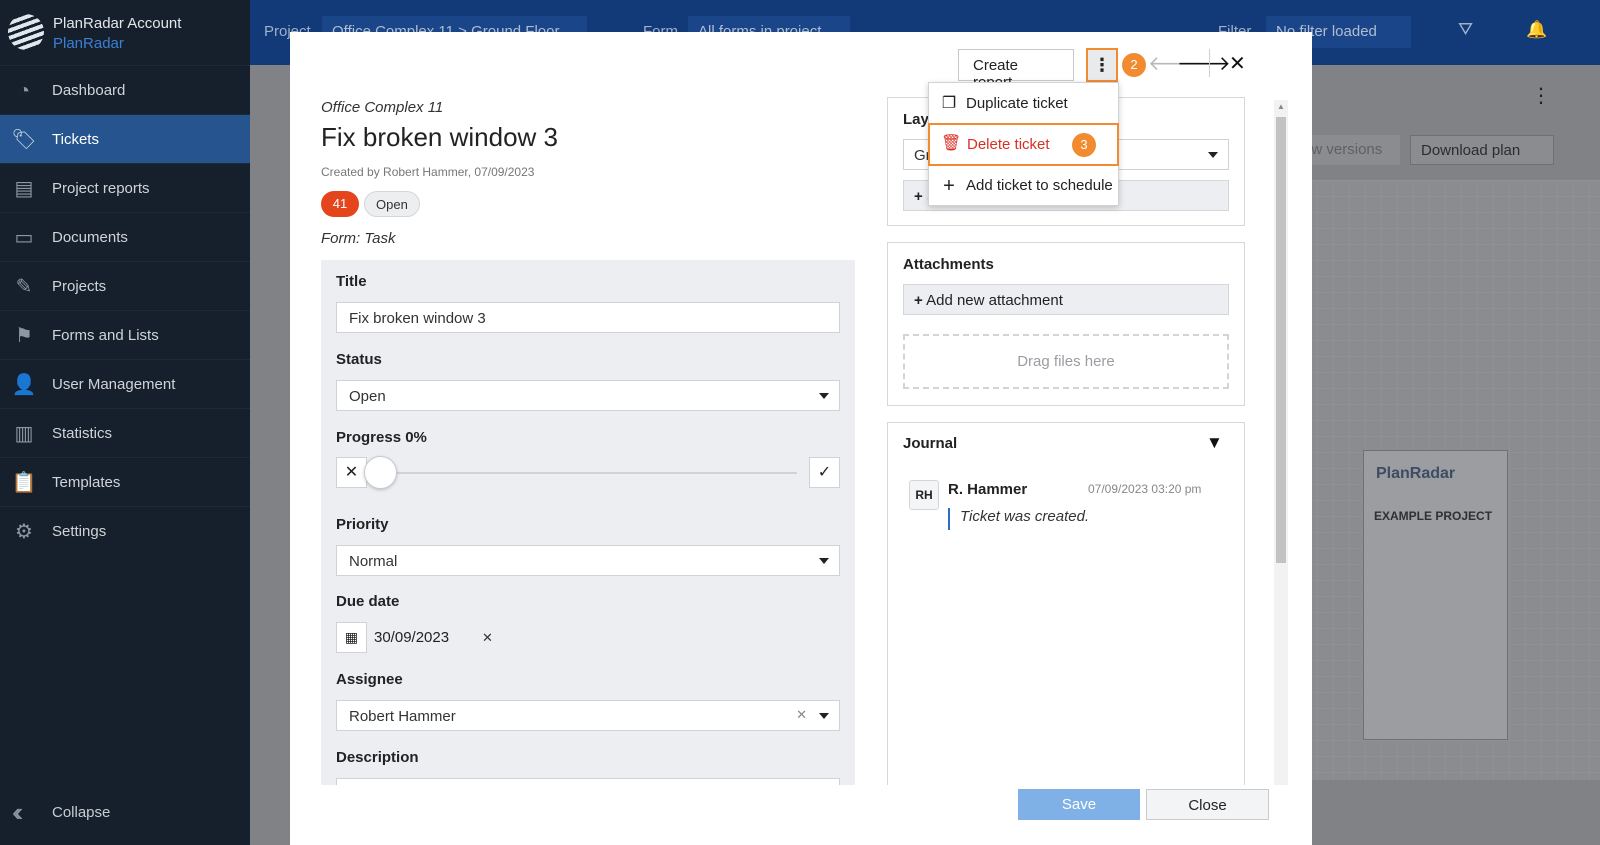 Image resolution: width=1600 pixels, height=845 pixels. I want to click on sidebar-item-label: Documents, so click(90, 237).